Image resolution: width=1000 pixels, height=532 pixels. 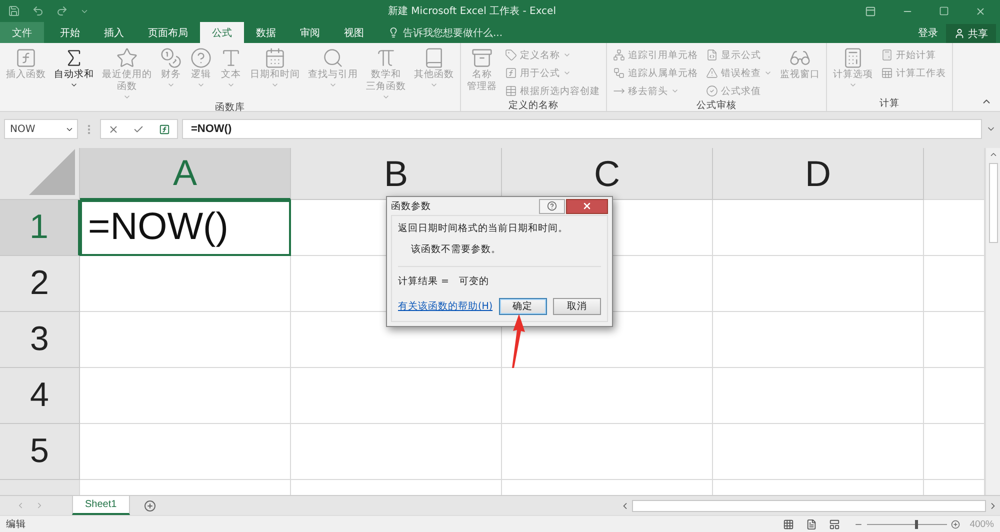 What do you see at coordinates (576, 306) in the screenshot?
I see `cancel-button: 取消` at bounding box center [576, 306].